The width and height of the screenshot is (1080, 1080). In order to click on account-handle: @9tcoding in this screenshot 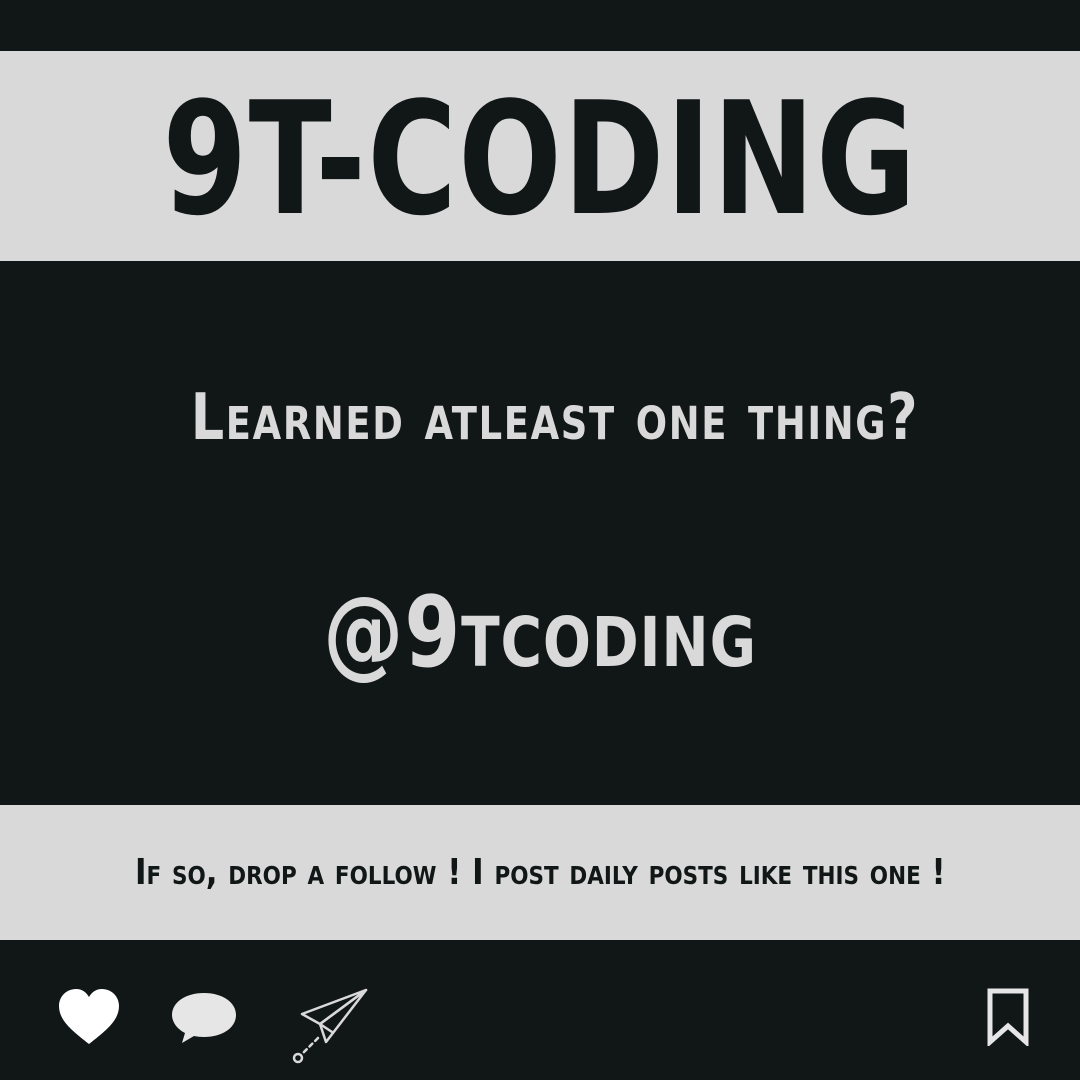, I will do `click(540, 633)`.